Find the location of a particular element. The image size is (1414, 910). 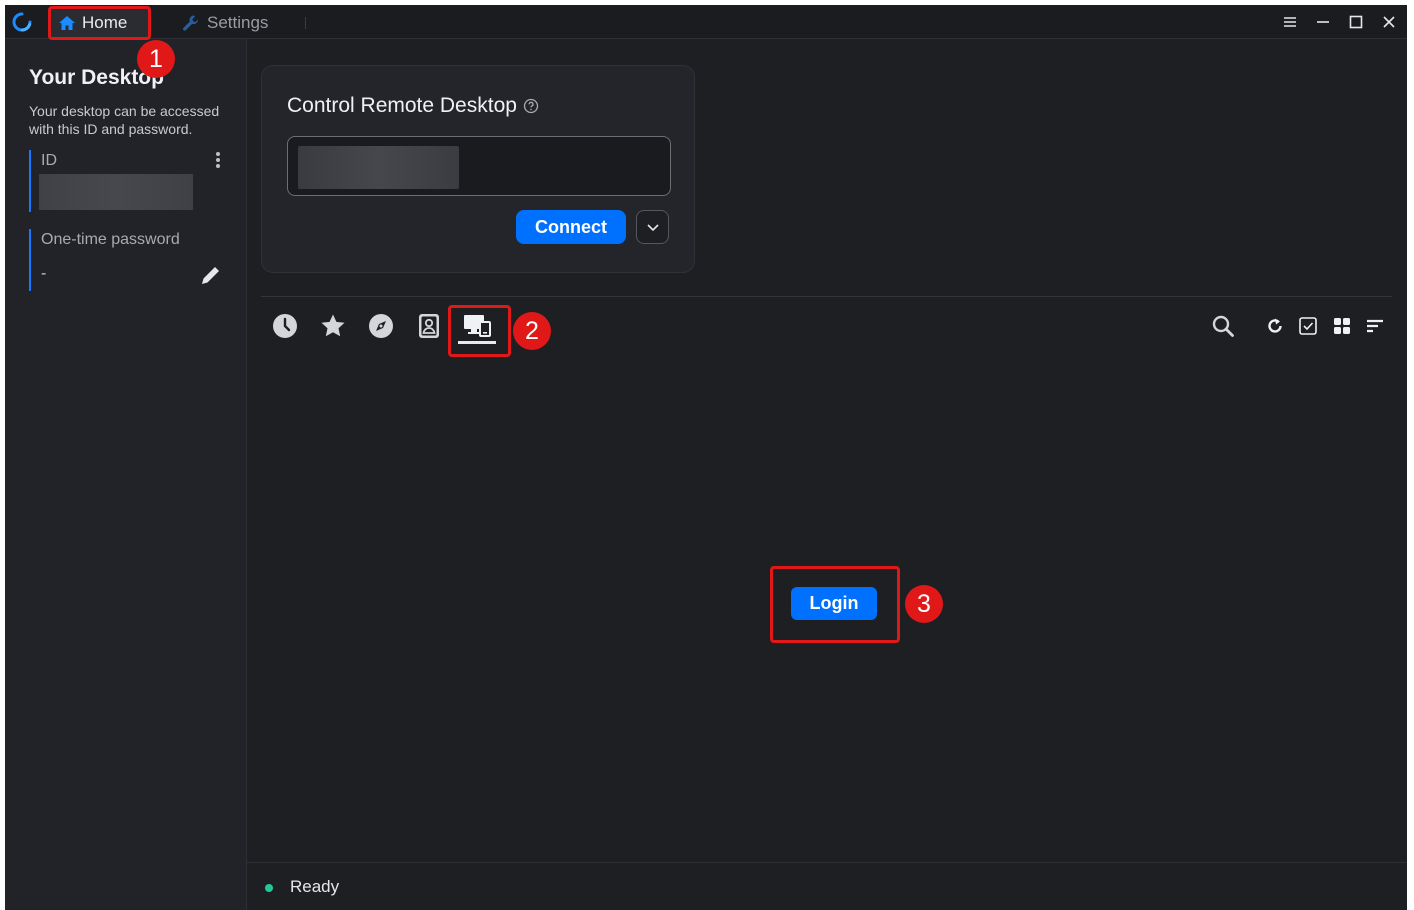

status-indicator-dot is located at coordinates (269, 888).